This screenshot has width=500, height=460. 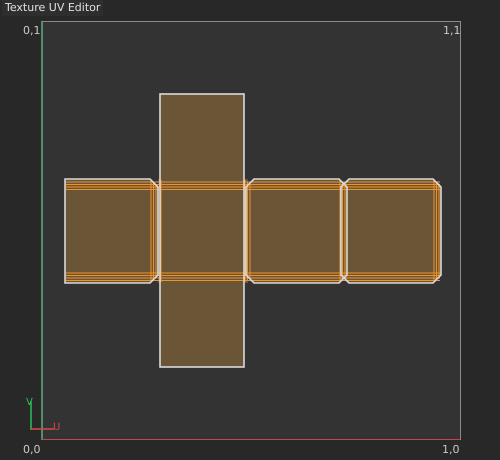 I want to click on coordinate-label: 0,0, so click(x=31, y=449).